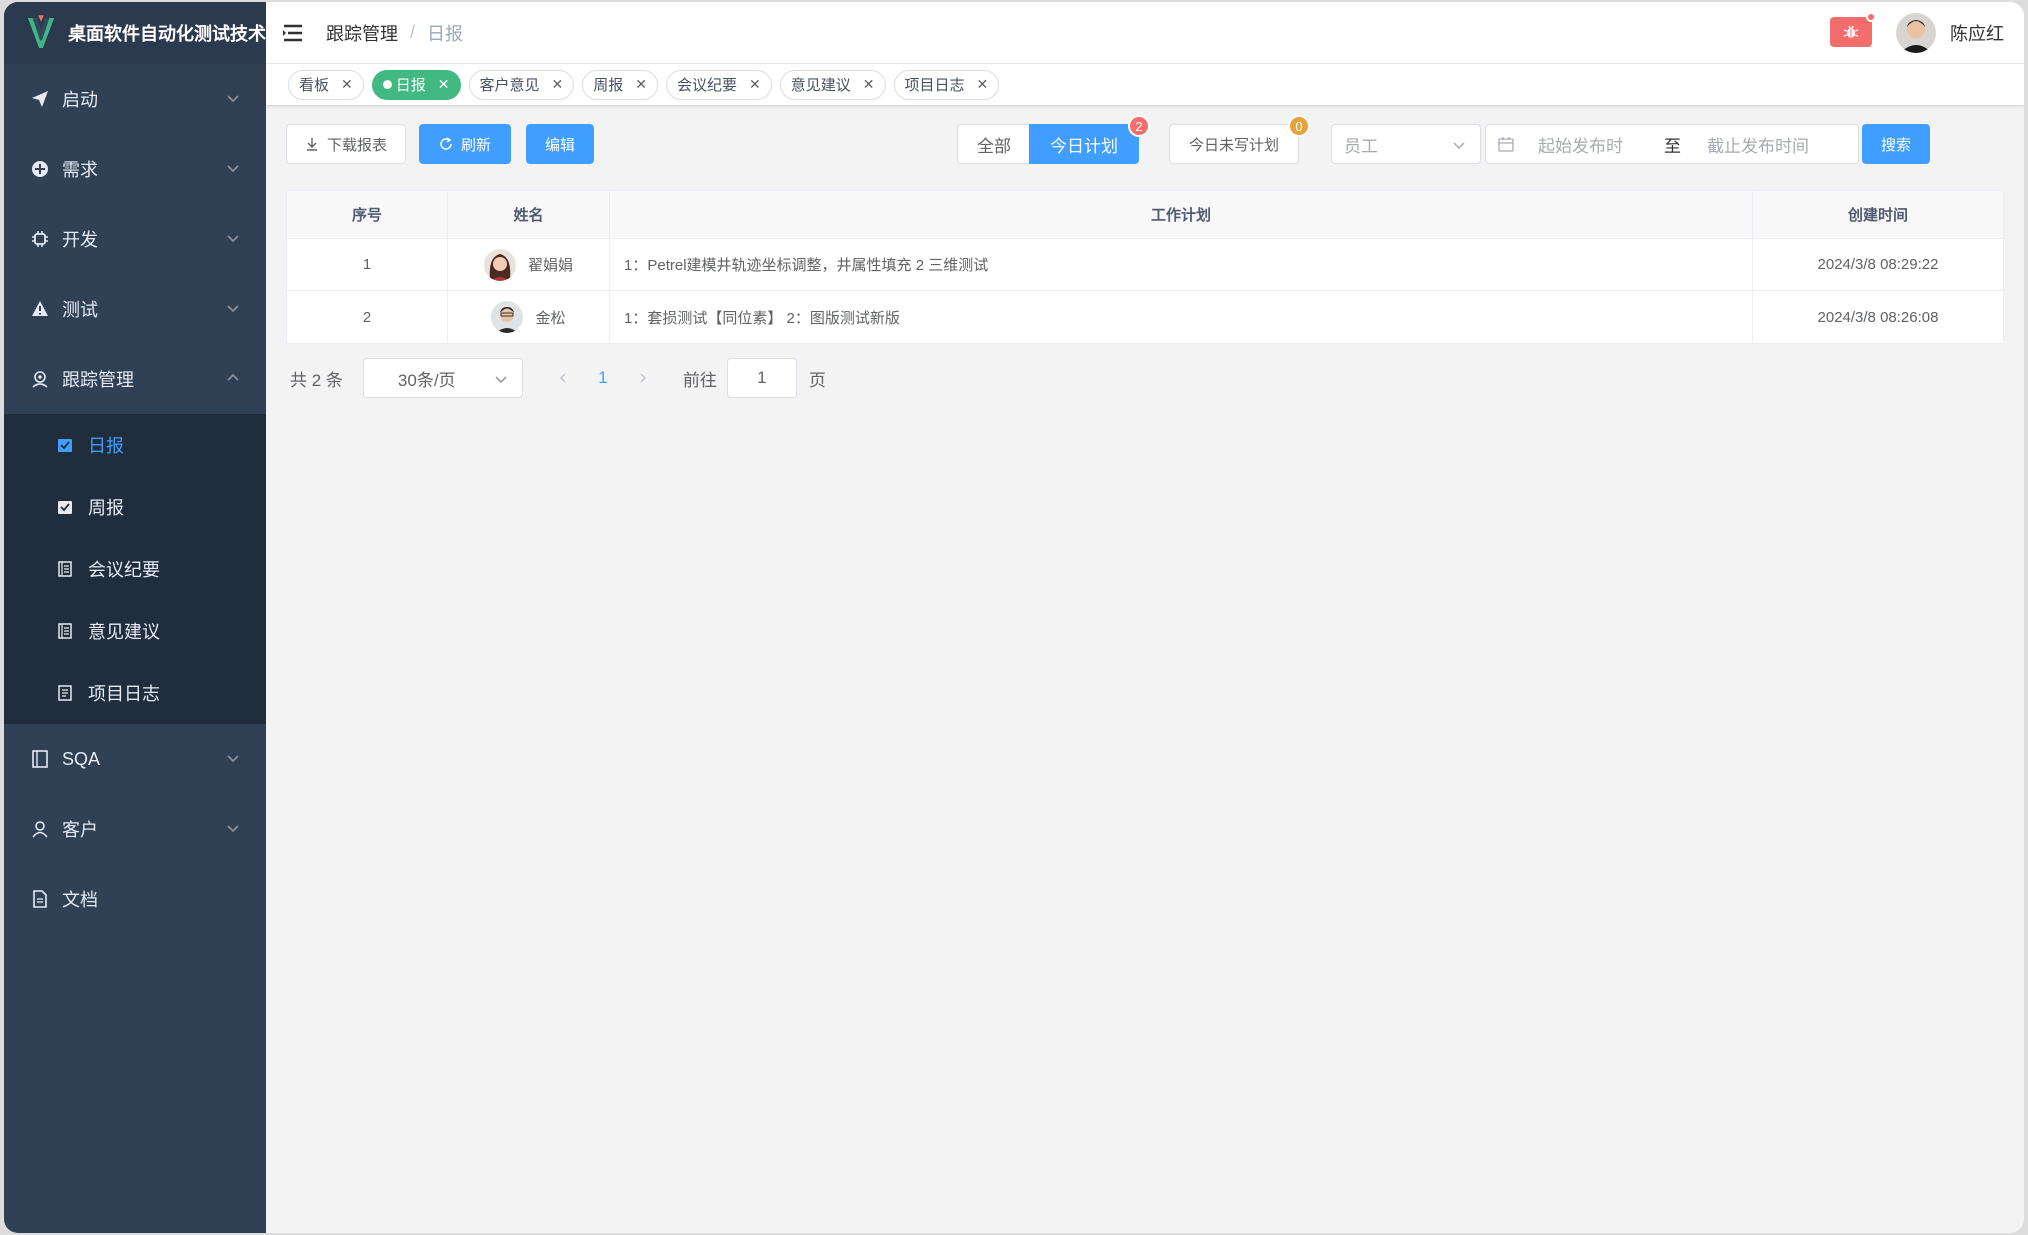 Image resolution: width=2028 pixels, height=1235 pixels. I want to click on cell-plan: 1：套损测试【同位素】 2：图版测试新版, so click(1181, 317).